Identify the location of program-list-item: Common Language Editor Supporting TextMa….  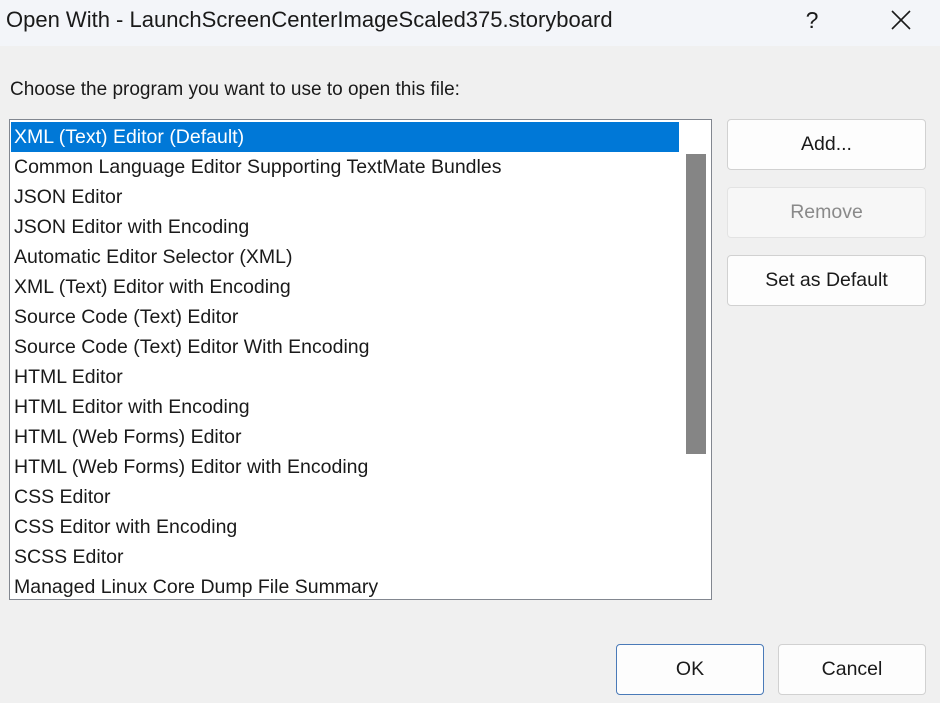
(345, 167).